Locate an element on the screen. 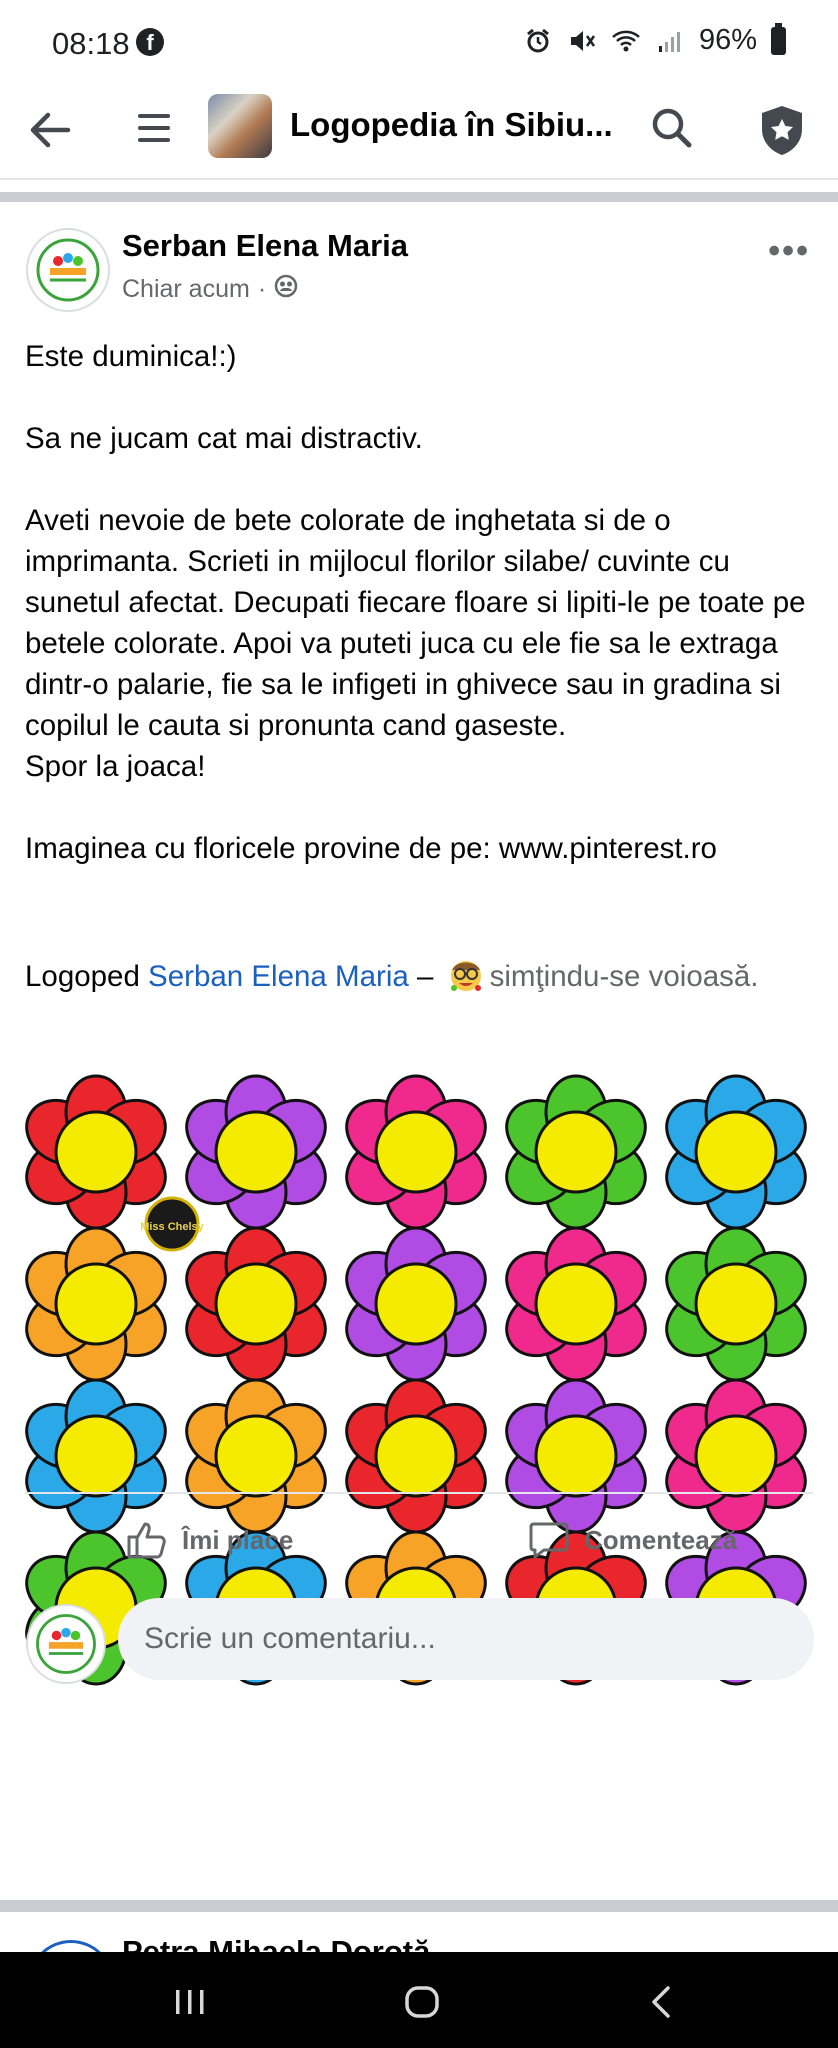 Image resolution: width=838 pixels, height=2048 pixels. next-post-avatar is located at coordinates (71, 1946).